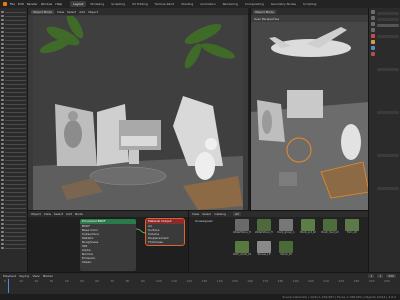 The image size is (400, 300). Describe the element at coordinates (380, 276) in the screenshot. I see `start-frame: 1` at that location.